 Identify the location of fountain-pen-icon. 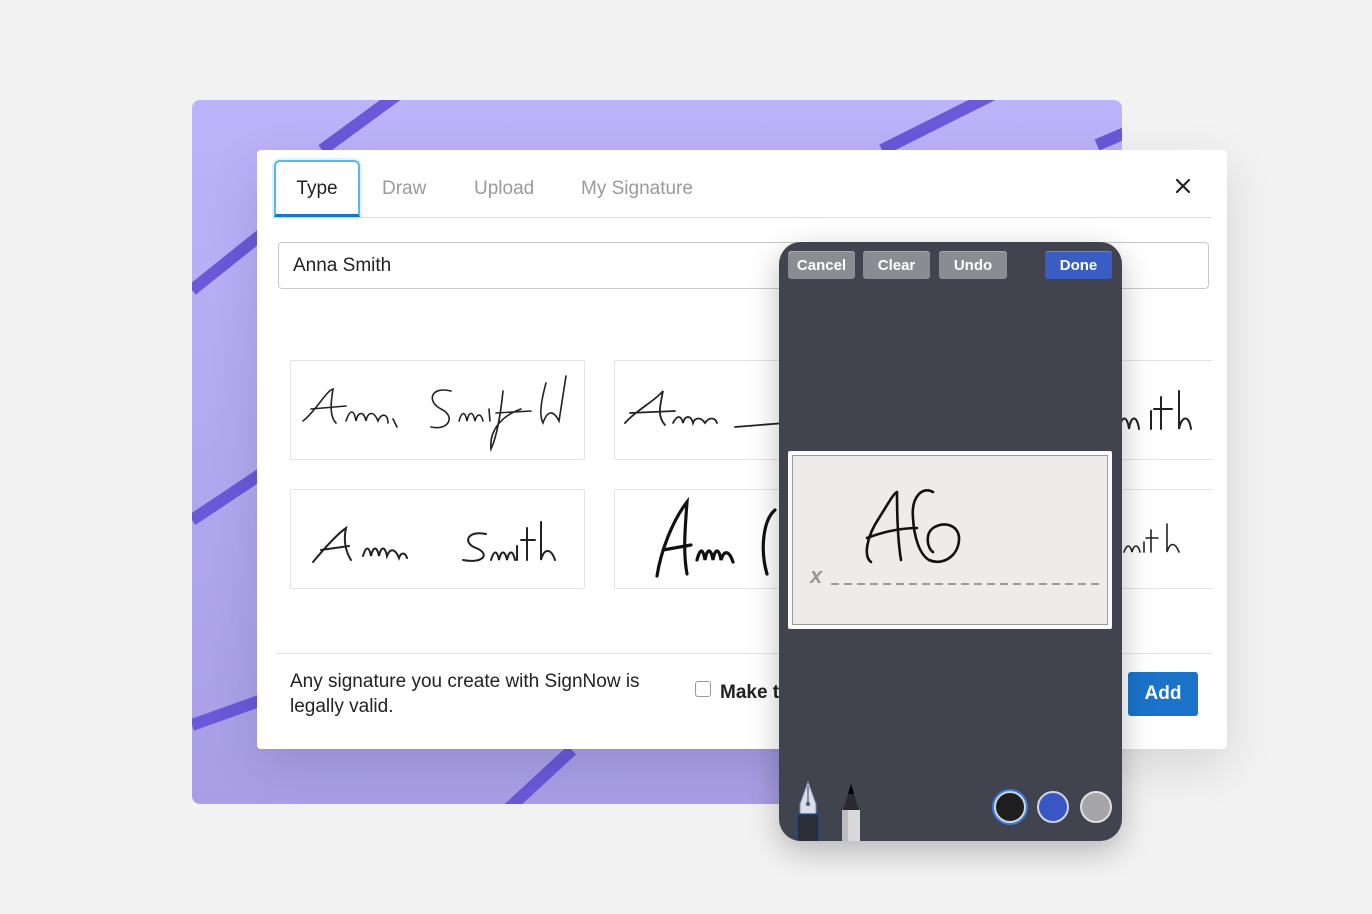
(808, 810).